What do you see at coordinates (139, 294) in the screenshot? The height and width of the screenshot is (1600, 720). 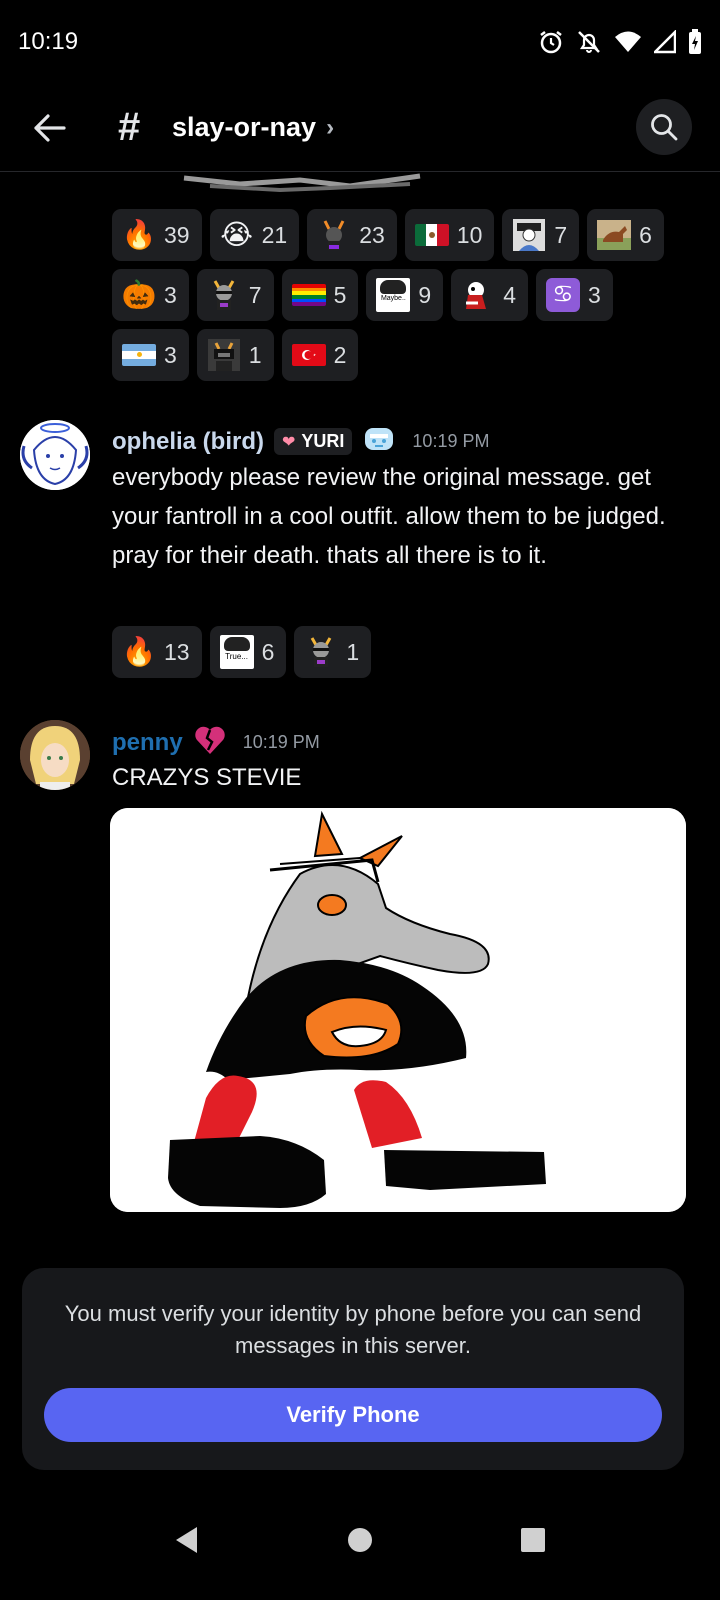 I see `jack-o-lantern-icon: 🎃` at bounding box center [139, 294].